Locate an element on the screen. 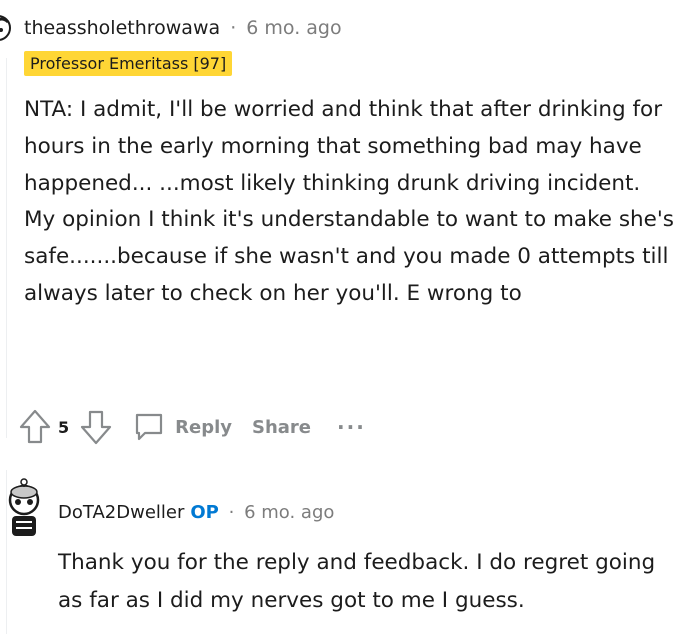  comment-header: theassholethrowawa · 6 mo. ago is located at coordinates (183, 28).